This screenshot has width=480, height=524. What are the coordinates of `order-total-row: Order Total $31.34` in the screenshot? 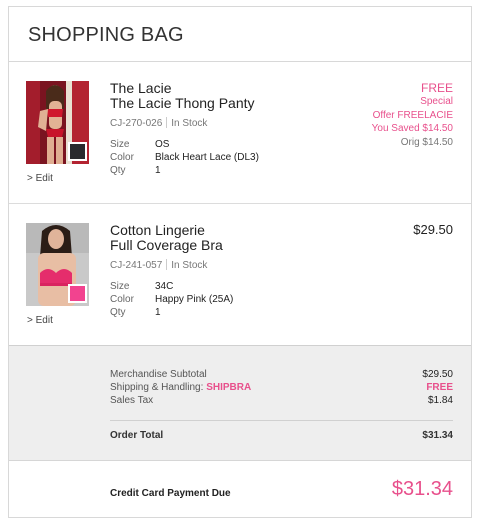 It's located at (281, 435).